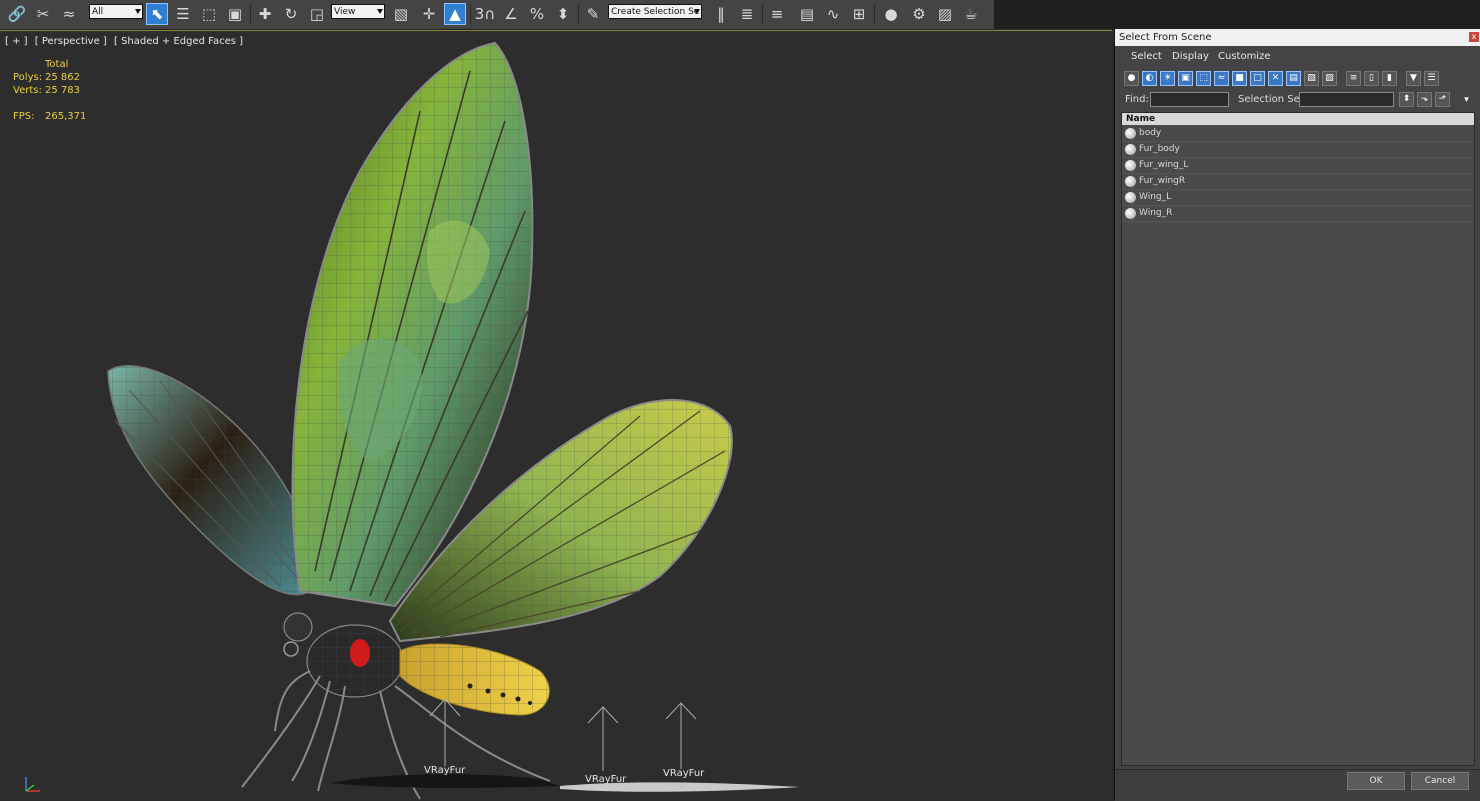 Image resolution: width=1480 pixels, height=801 pixels. What do you see at coordinates (1293, 78) in the screenshot?
I see `display-containers-icon: ▤` at bounding box center [1293, 78].